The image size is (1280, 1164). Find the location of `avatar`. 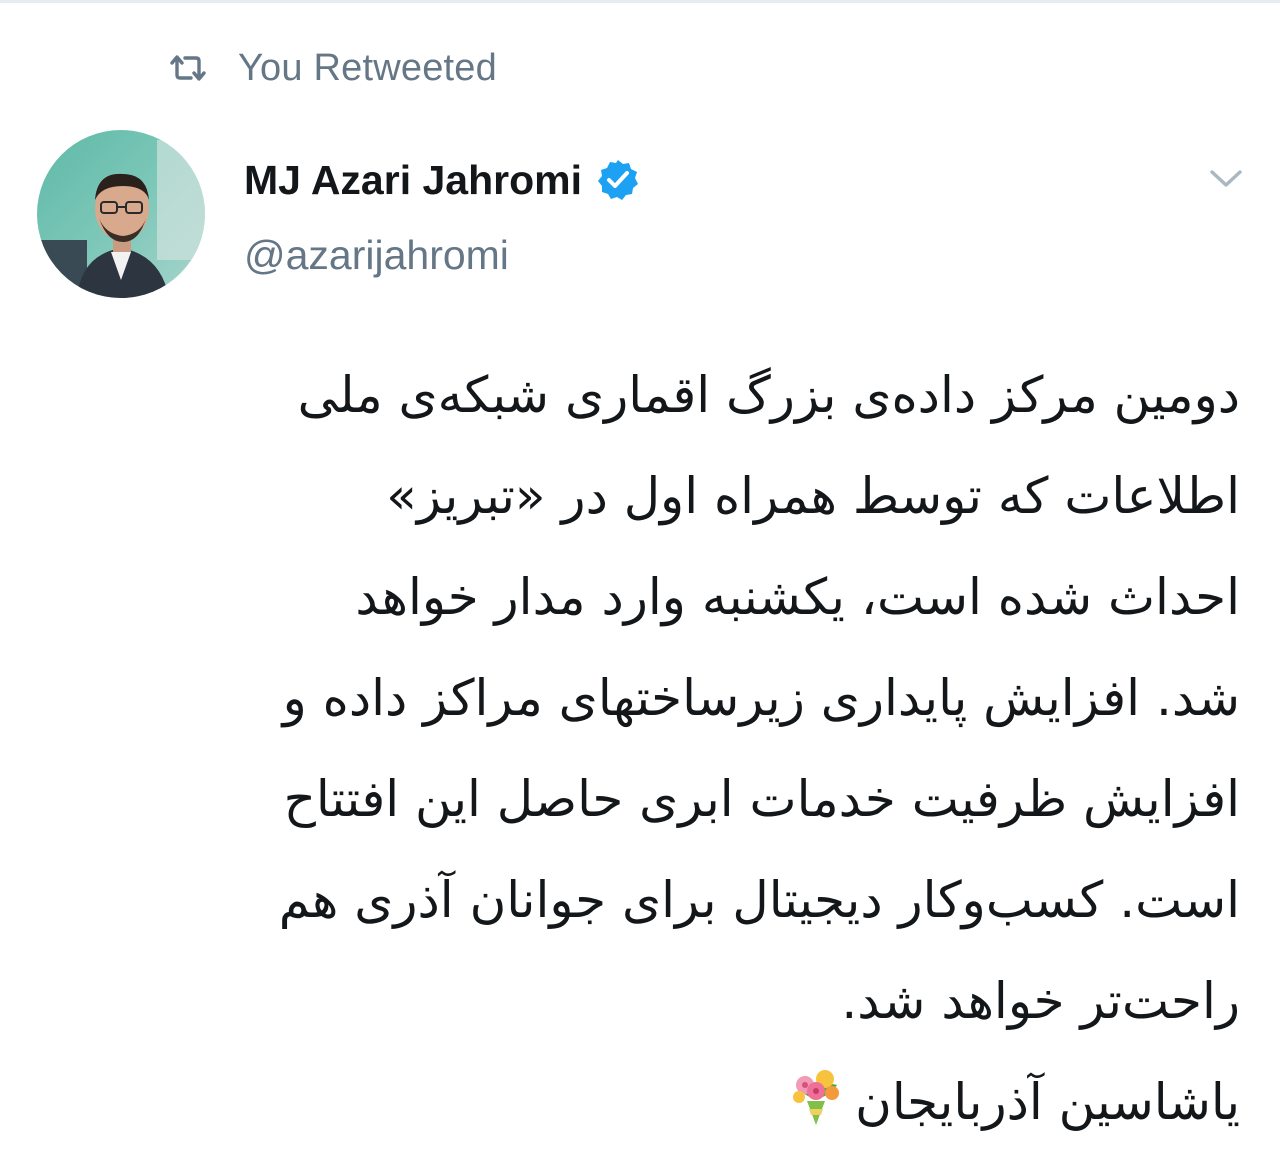

avatar is located at coordinates (121, 214).